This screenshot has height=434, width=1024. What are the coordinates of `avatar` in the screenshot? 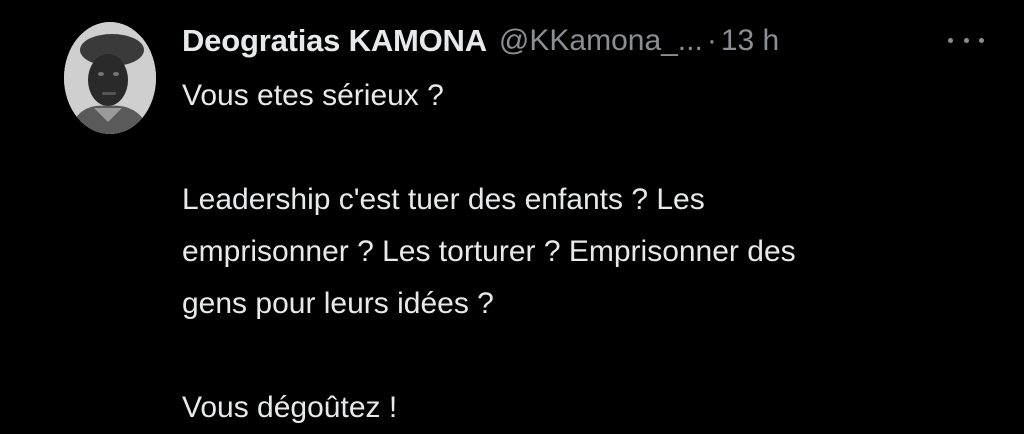 It's located at (110, 78).